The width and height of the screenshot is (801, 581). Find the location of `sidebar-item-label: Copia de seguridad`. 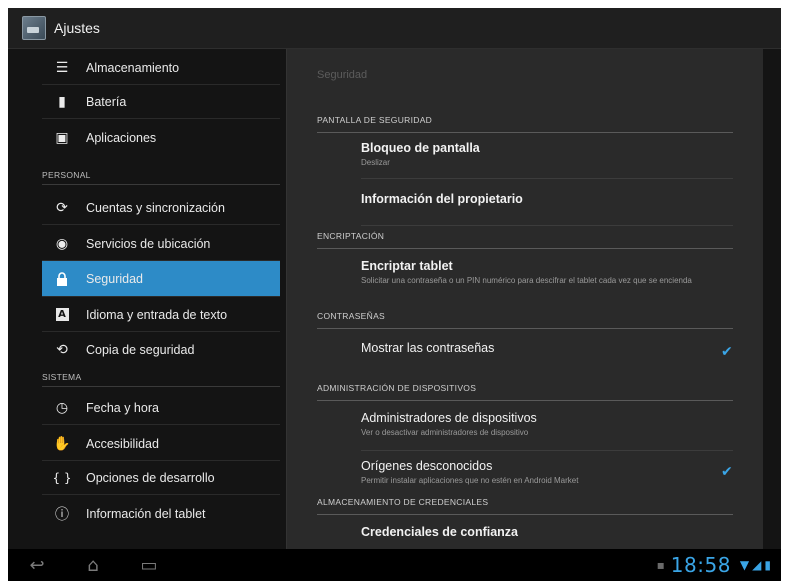

sidebar-item-label: Copia de seguridad is located at coordinates (140, 350).